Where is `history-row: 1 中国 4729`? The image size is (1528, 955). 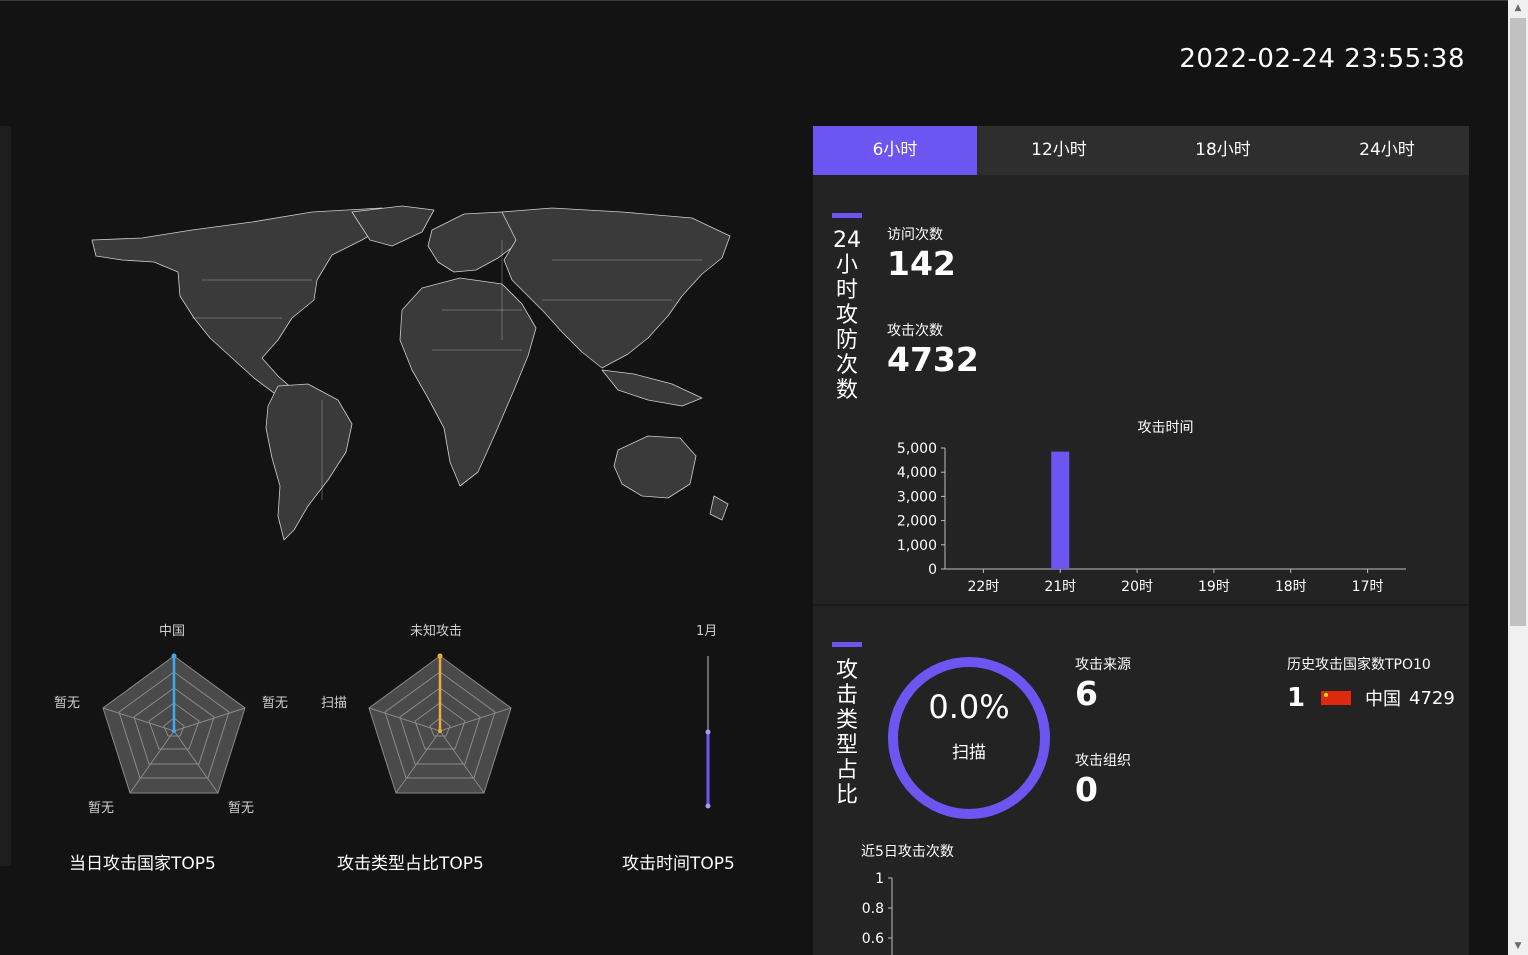
history-row: 1 中国 4729 is located at coordinates (1371, 698).